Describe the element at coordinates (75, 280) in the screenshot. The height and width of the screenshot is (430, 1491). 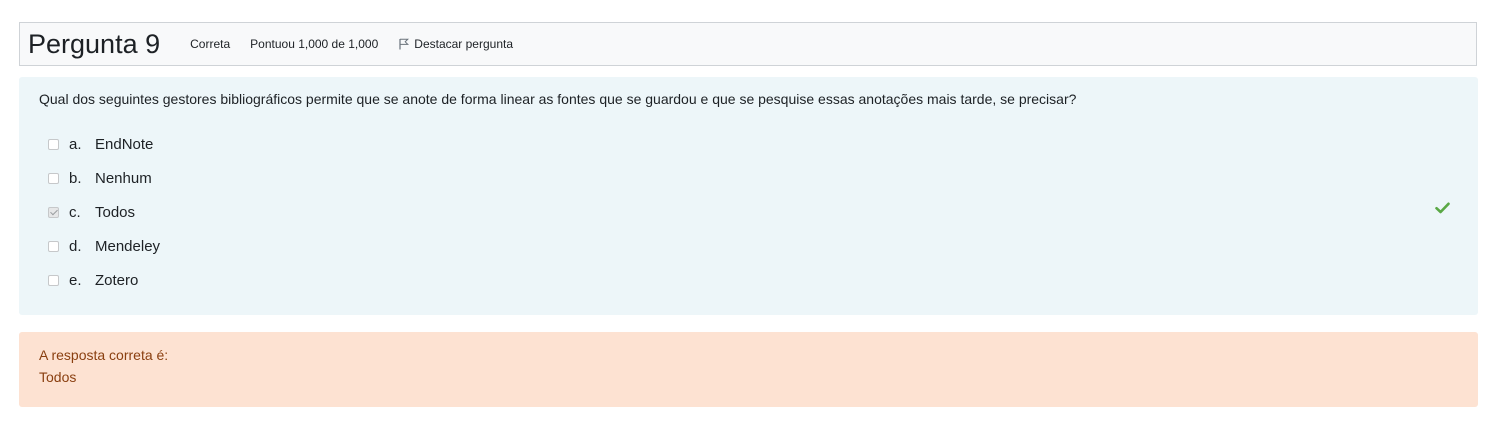
I see `answer-letter: e.` at that location.